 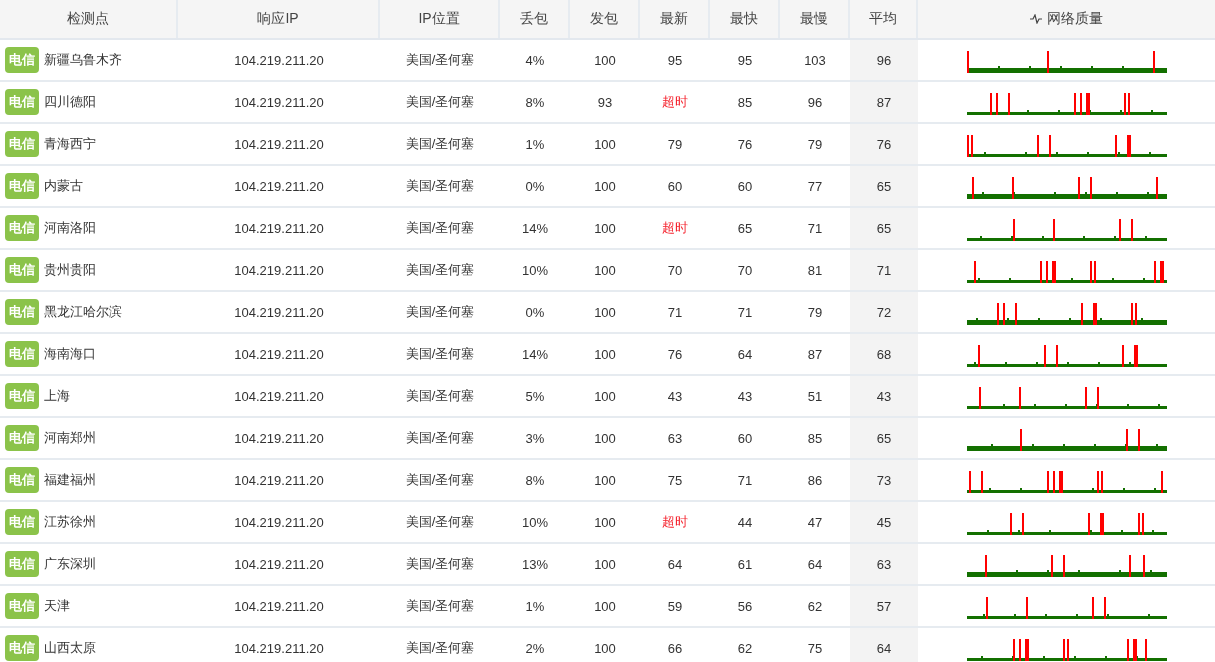 I want to click on node-name: 青海西宁, so click(x=70, y=144).